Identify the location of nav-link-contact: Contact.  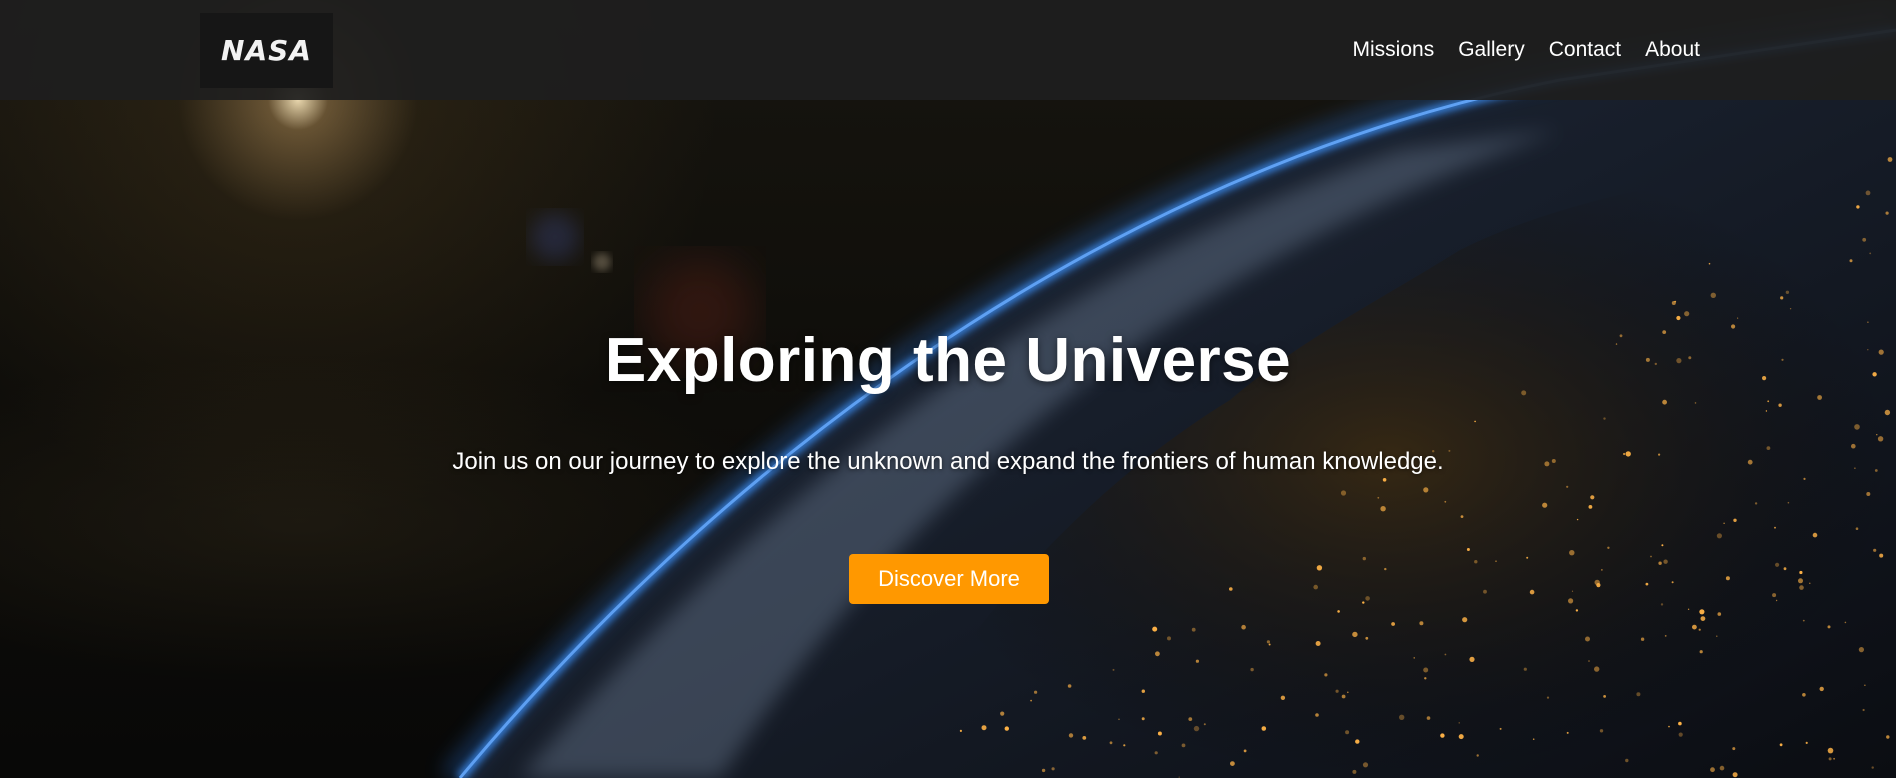
(1585, 50).